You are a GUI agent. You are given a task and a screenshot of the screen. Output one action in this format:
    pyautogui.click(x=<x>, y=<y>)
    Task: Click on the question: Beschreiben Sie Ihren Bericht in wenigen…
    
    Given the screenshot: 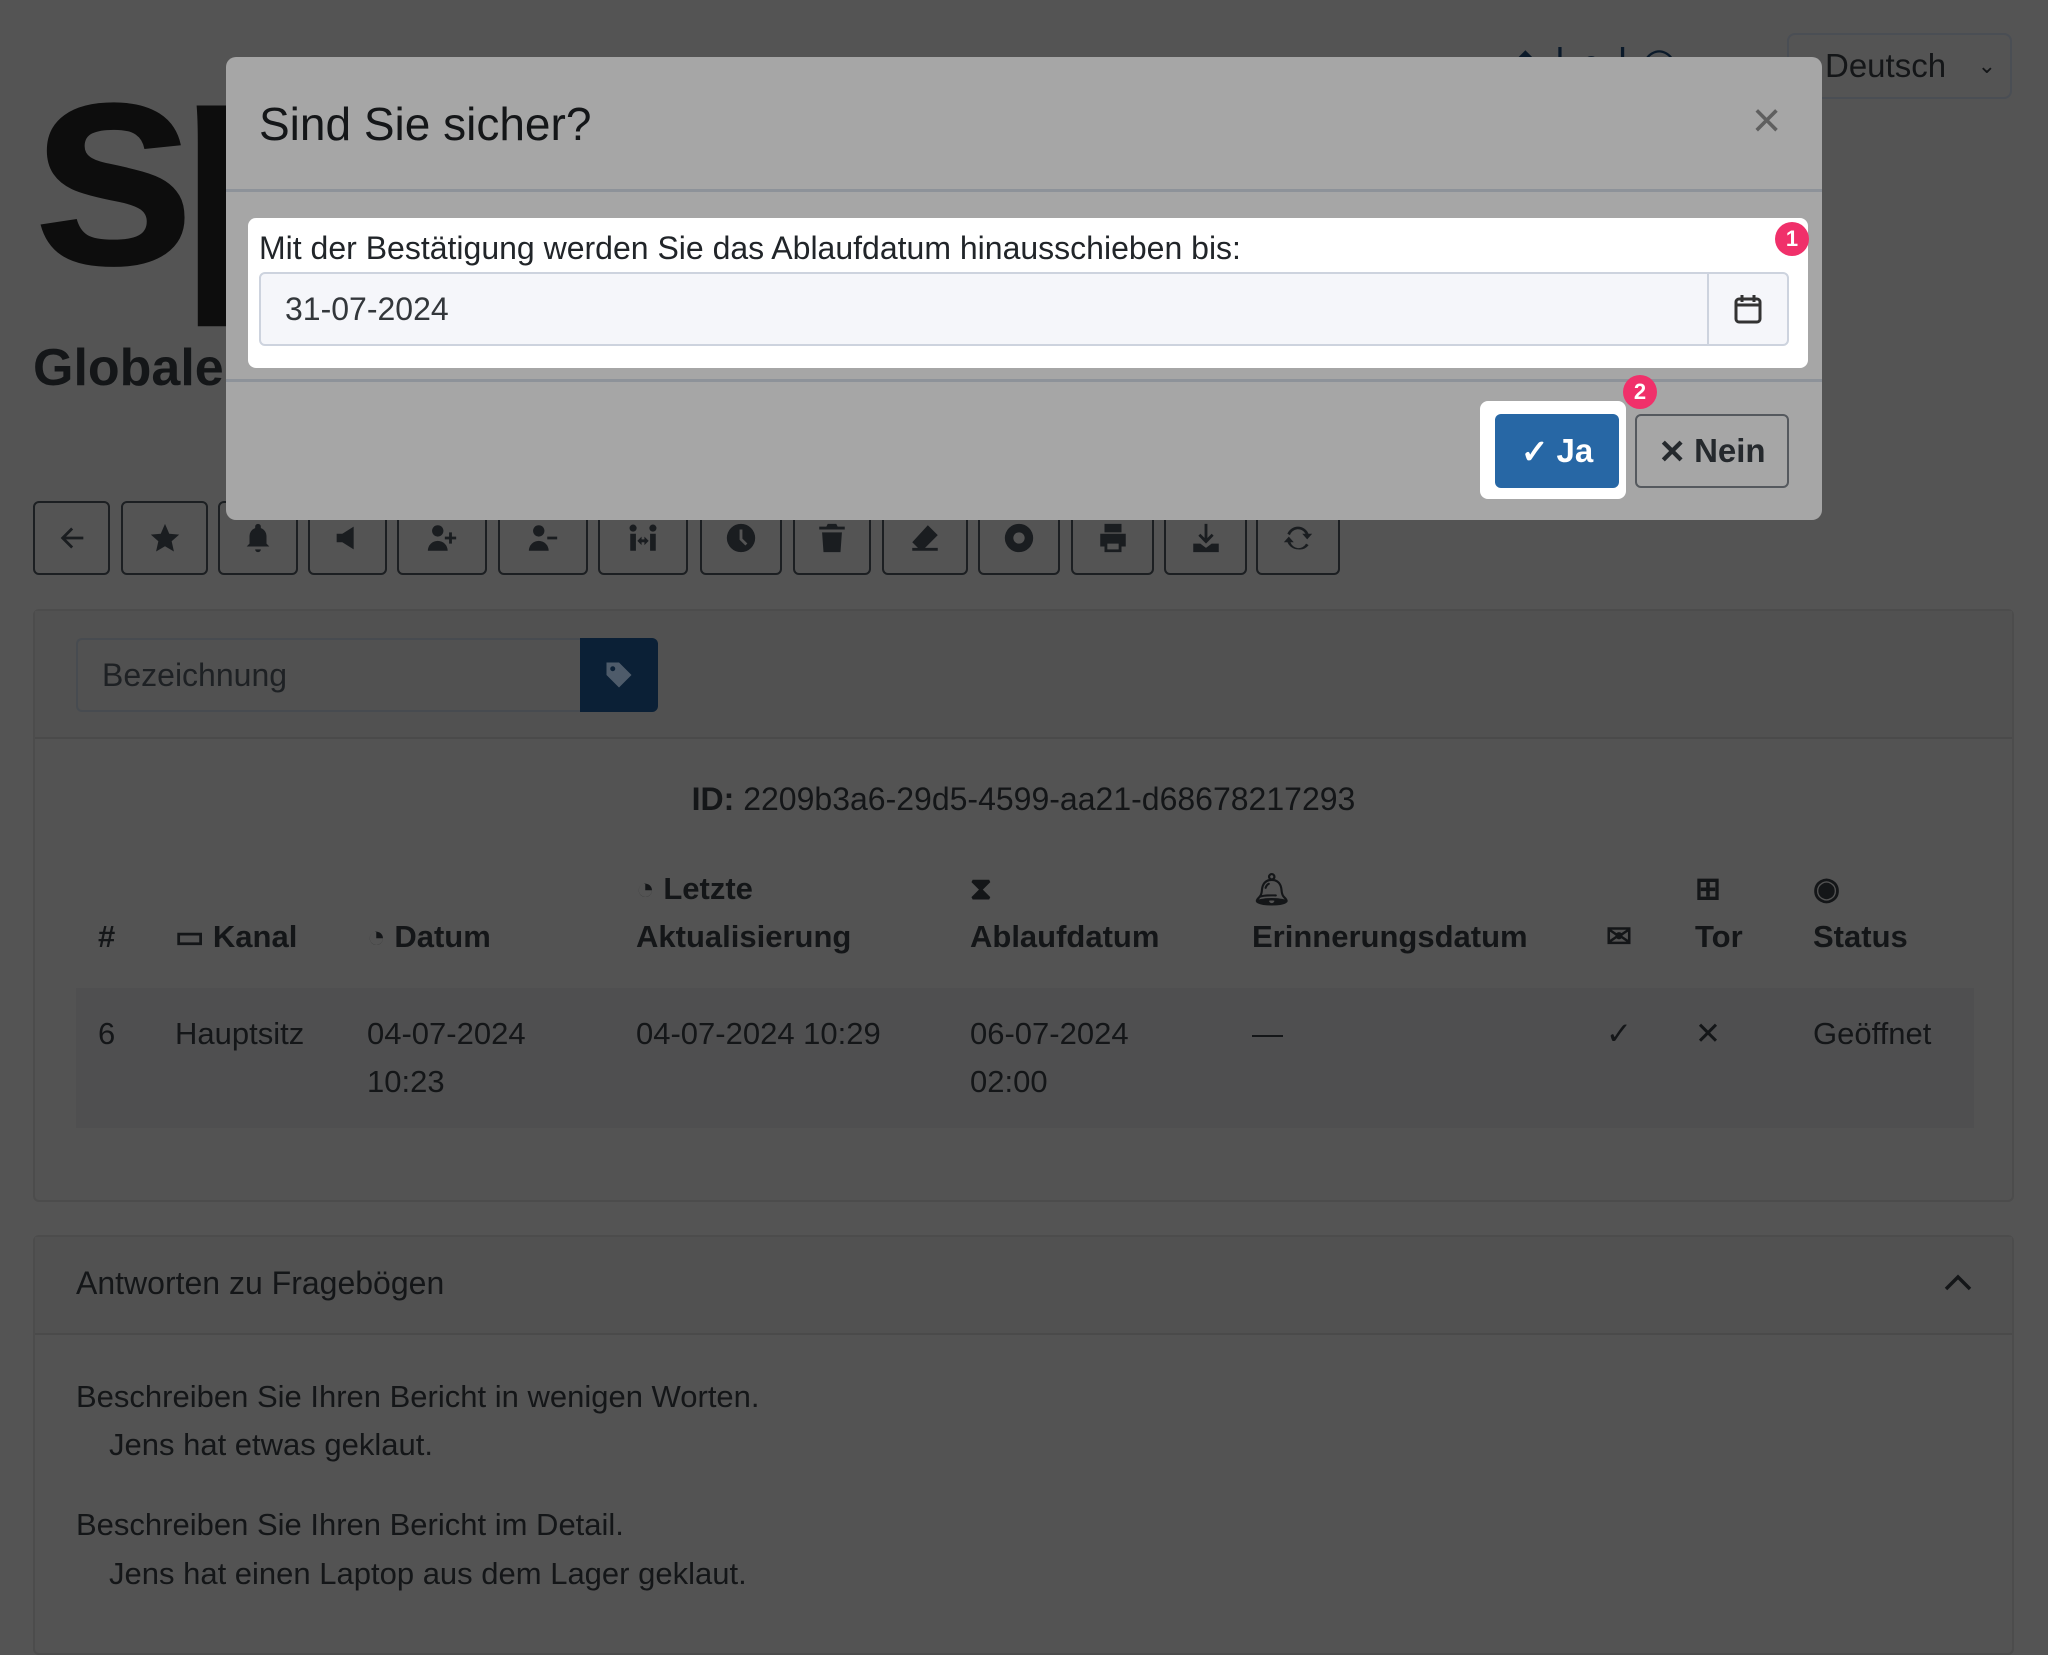 What is the action you would take?
    pyautogui.click(x=418, y=1396)
    